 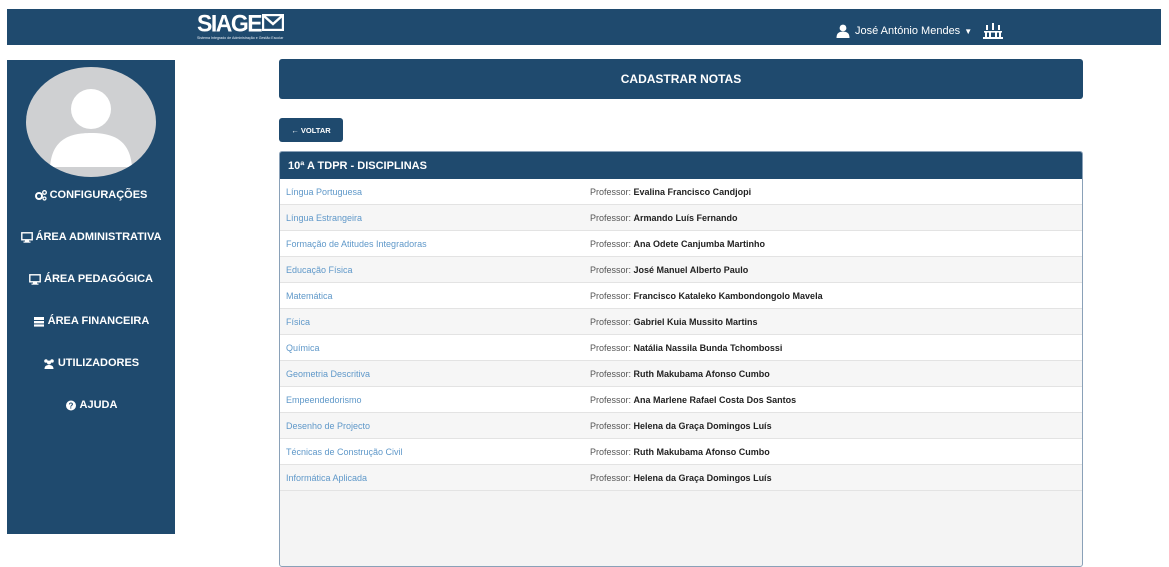 What do you see at coordinates (692, 191) in the screenshot?
I see `teacher-name: Evalina Francisco Candjopi` at bounding box center [692, 191].